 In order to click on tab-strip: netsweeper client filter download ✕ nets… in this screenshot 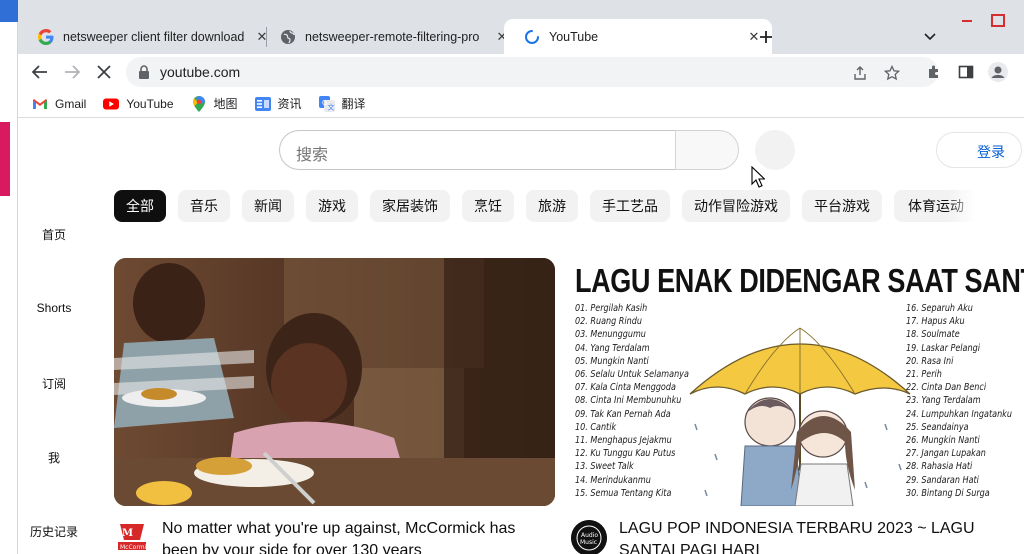, I will do `click(521, 27)`.